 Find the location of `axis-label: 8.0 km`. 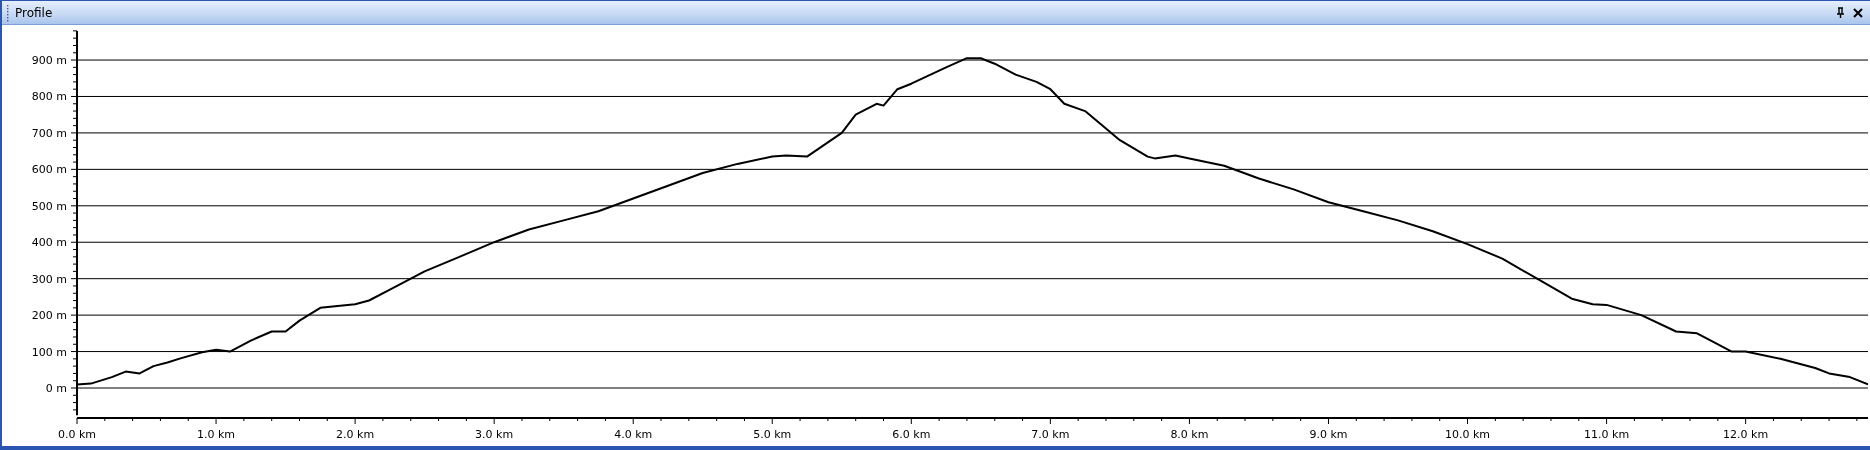

axis-label: 8.0 km is located at coordinates (1189, 434).